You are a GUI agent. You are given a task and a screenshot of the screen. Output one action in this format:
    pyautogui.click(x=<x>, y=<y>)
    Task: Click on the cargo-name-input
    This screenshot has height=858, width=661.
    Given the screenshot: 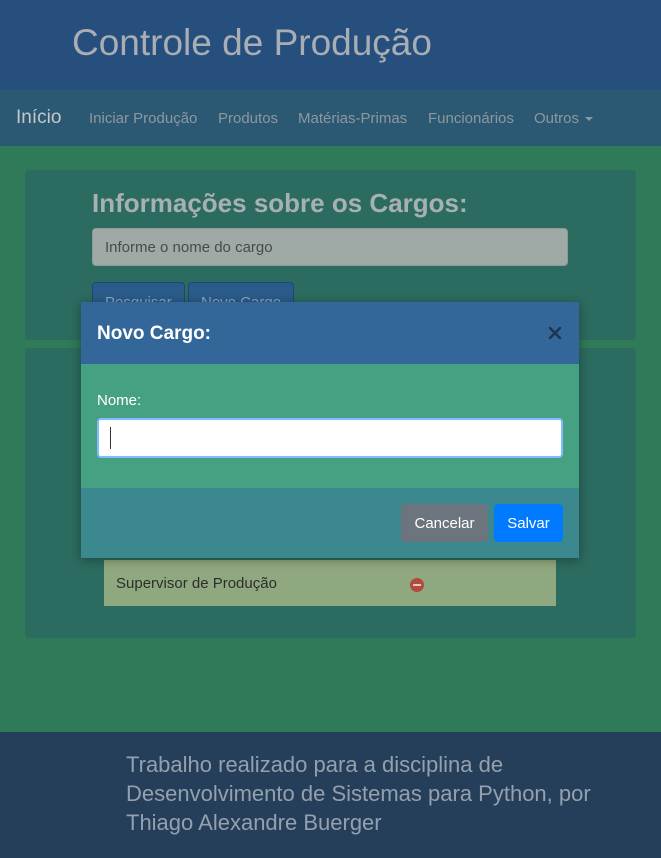 What is the action you would take?
    pyautogui.click(x=330, y=438)
    